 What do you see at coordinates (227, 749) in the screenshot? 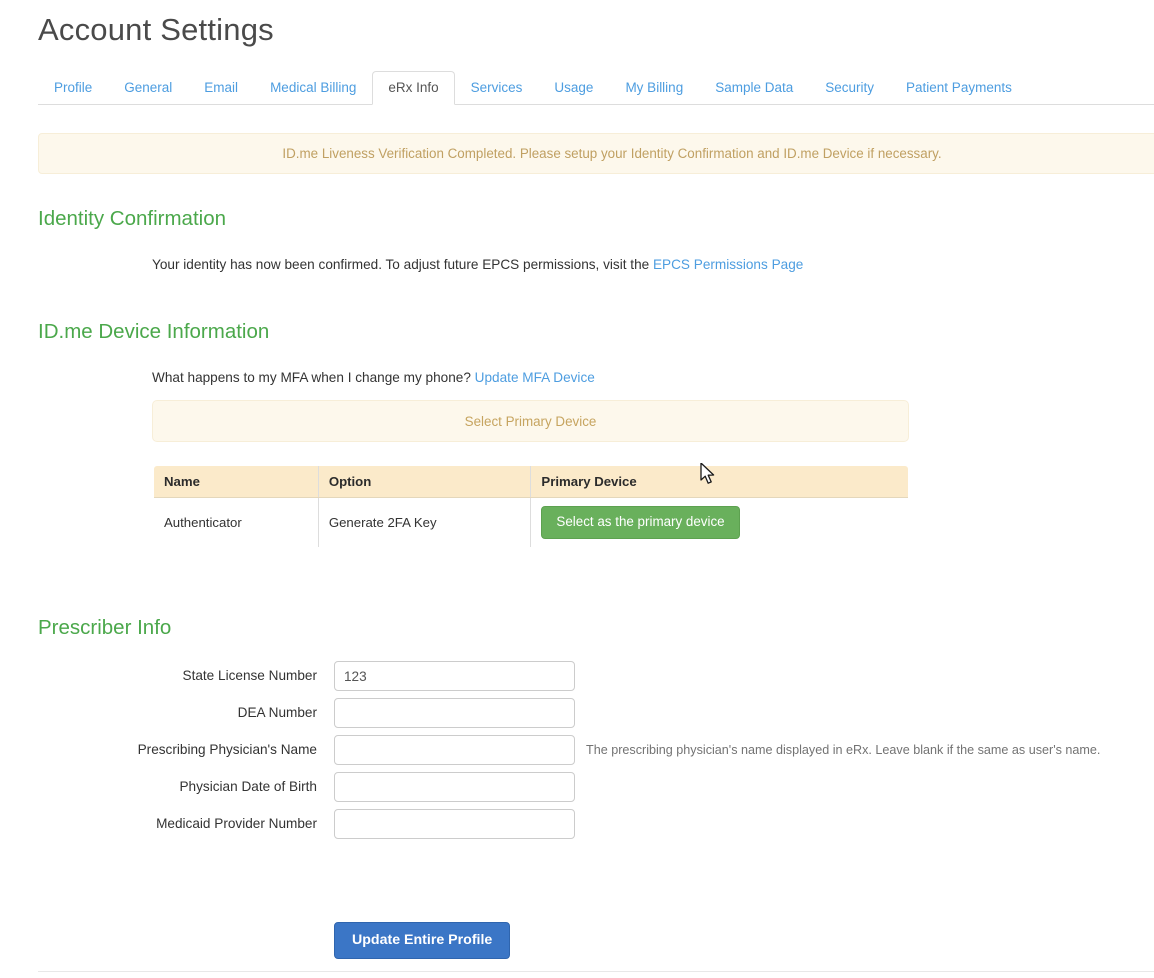
I see `label-prescribing-physician-name: Prescribing Physician's Name` at bounding box center [227, 749].